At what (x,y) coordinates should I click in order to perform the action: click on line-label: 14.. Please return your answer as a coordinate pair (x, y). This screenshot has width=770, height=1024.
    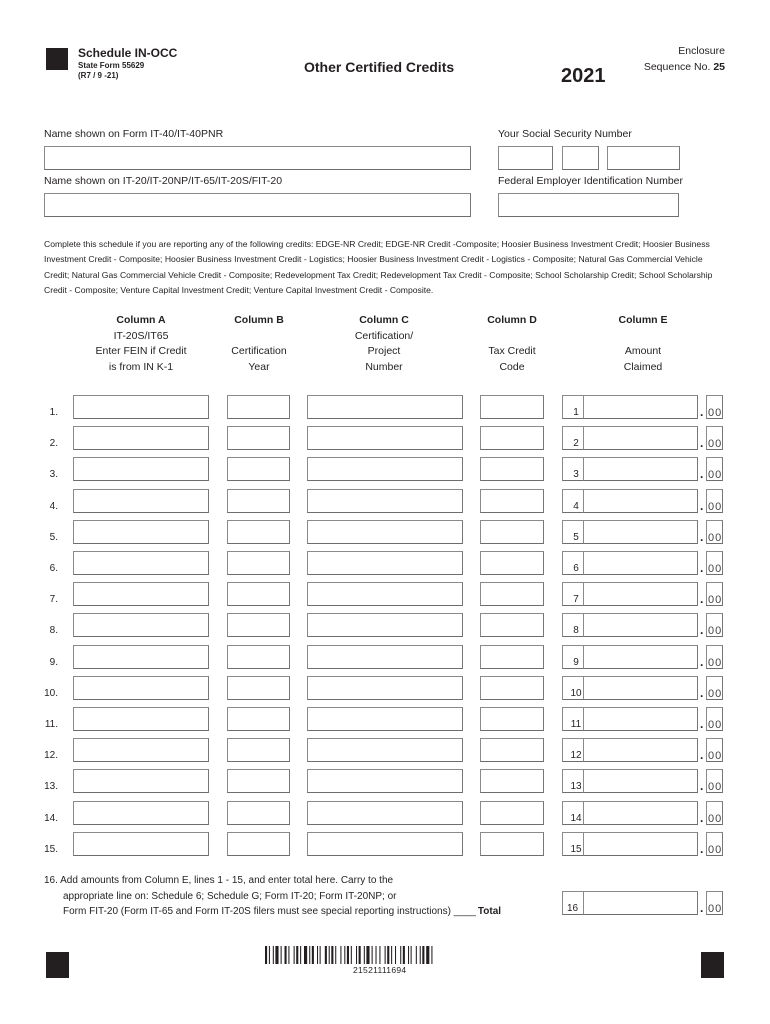
    Looking at the image, I should click on (51, 818).